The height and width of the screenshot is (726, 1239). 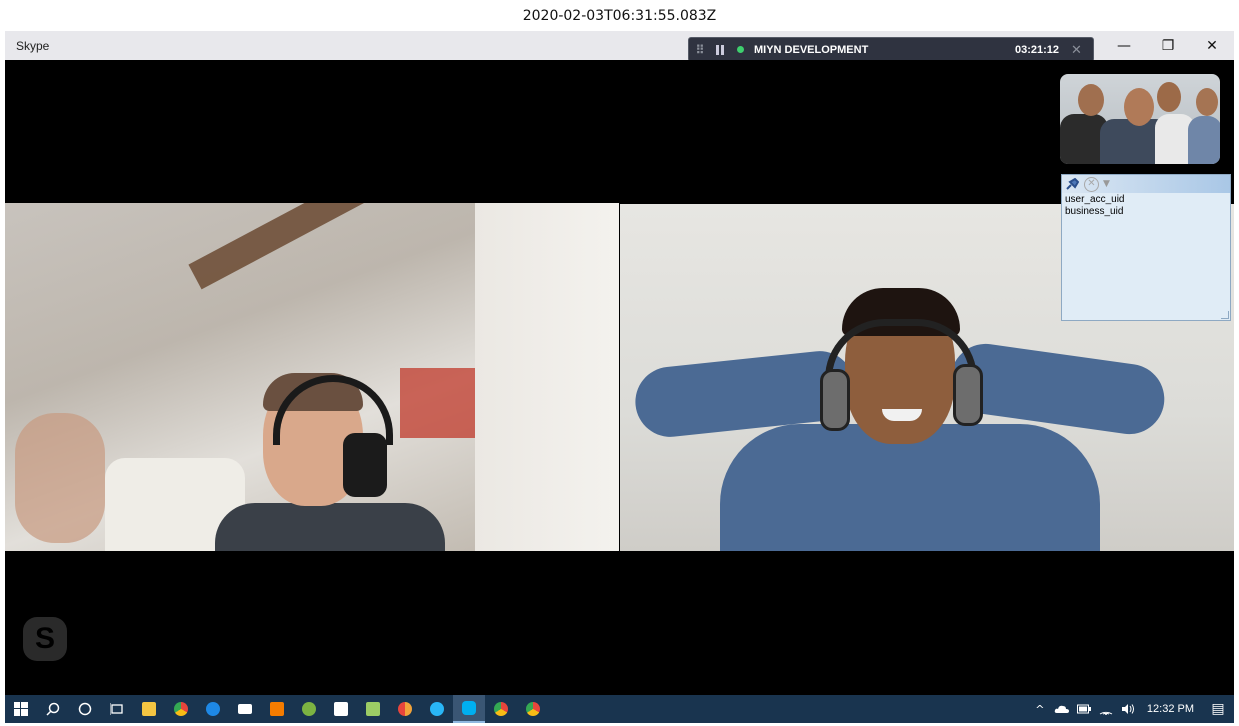 What do you see at coordinates (345, 246) in the screenshot?
I see `video-background-beam` at bounding box center [345, 246].